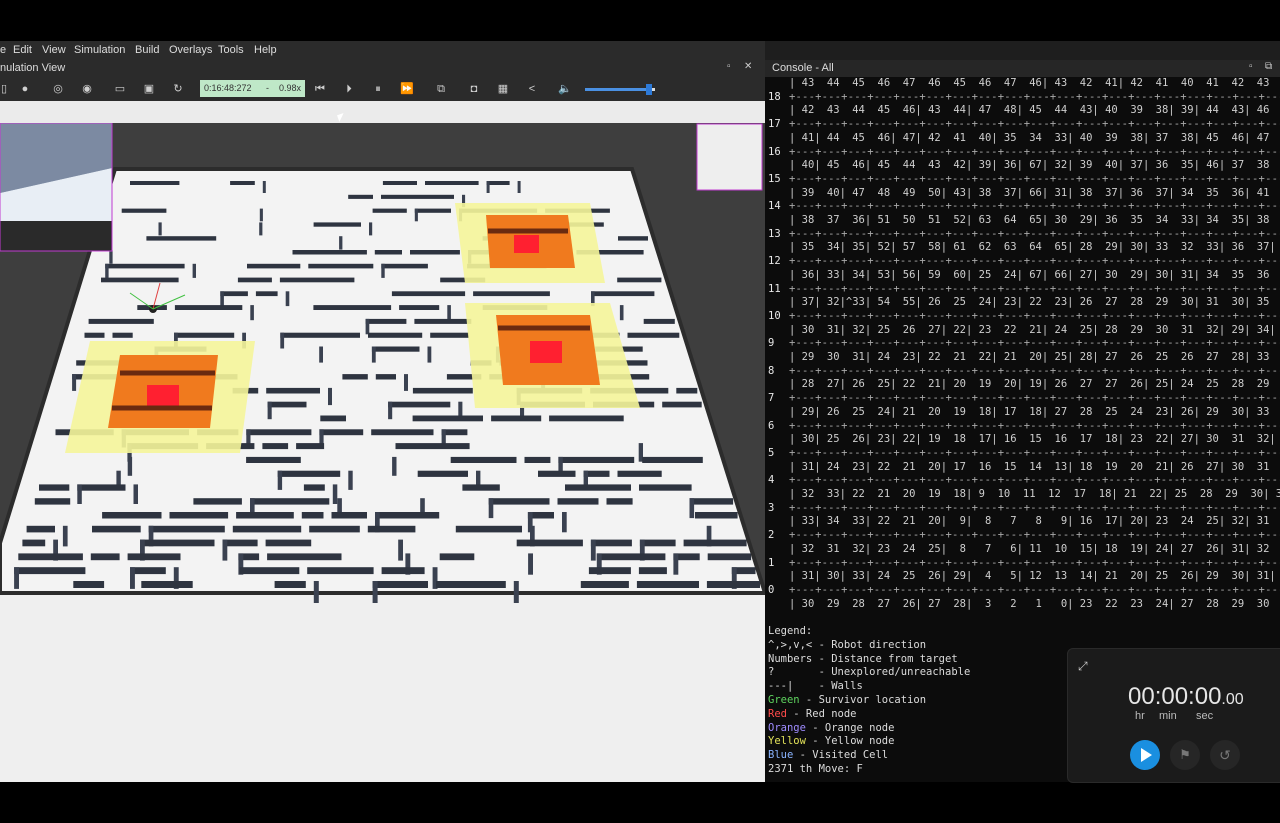  I want to click on grid-row-label: 0, so click(771, 589).